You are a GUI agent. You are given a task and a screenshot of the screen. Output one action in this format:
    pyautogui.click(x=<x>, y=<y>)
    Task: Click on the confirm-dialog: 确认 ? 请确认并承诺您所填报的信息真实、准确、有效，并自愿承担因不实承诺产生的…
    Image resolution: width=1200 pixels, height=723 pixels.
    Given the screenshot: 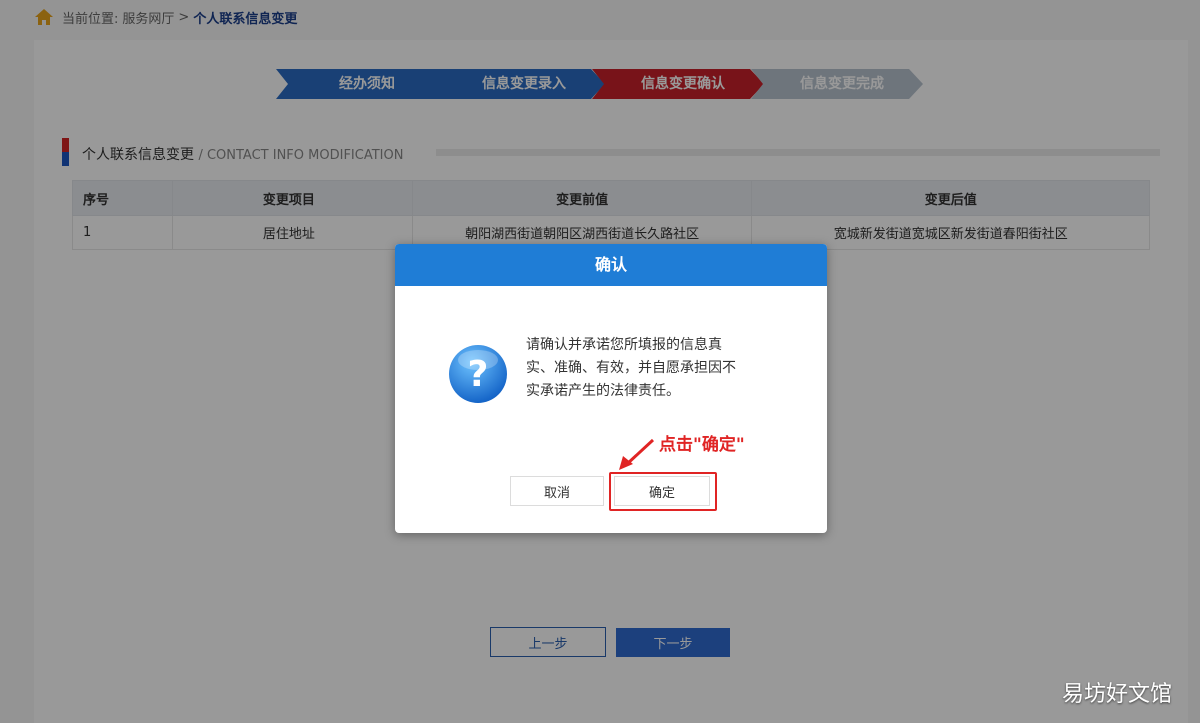 What is the action you would take?
    pyautogui.click(x=611, y=388)
    